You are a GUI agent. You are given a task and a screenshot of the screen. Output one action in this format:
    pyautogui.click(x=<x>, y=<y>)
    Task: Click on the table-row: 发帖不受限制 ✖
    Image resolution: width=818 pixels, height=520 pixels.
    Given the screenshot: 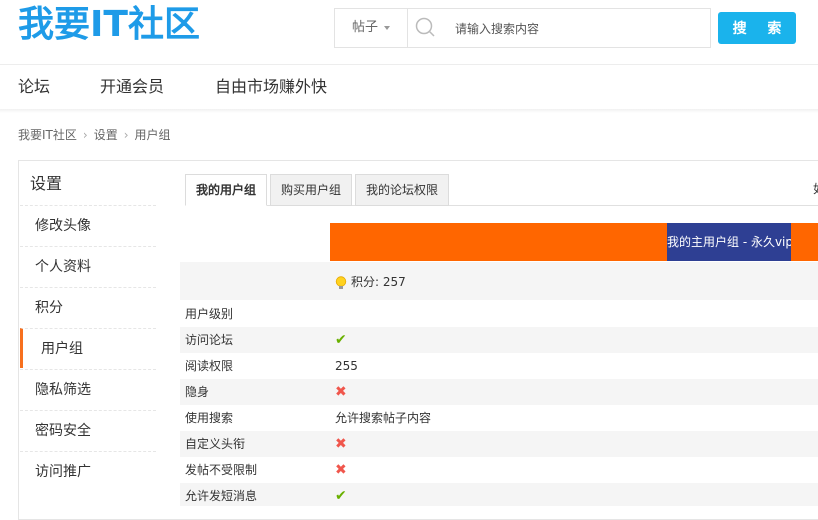 What is the action you would take?
    pyautogui.click(x=499, y=470)
    